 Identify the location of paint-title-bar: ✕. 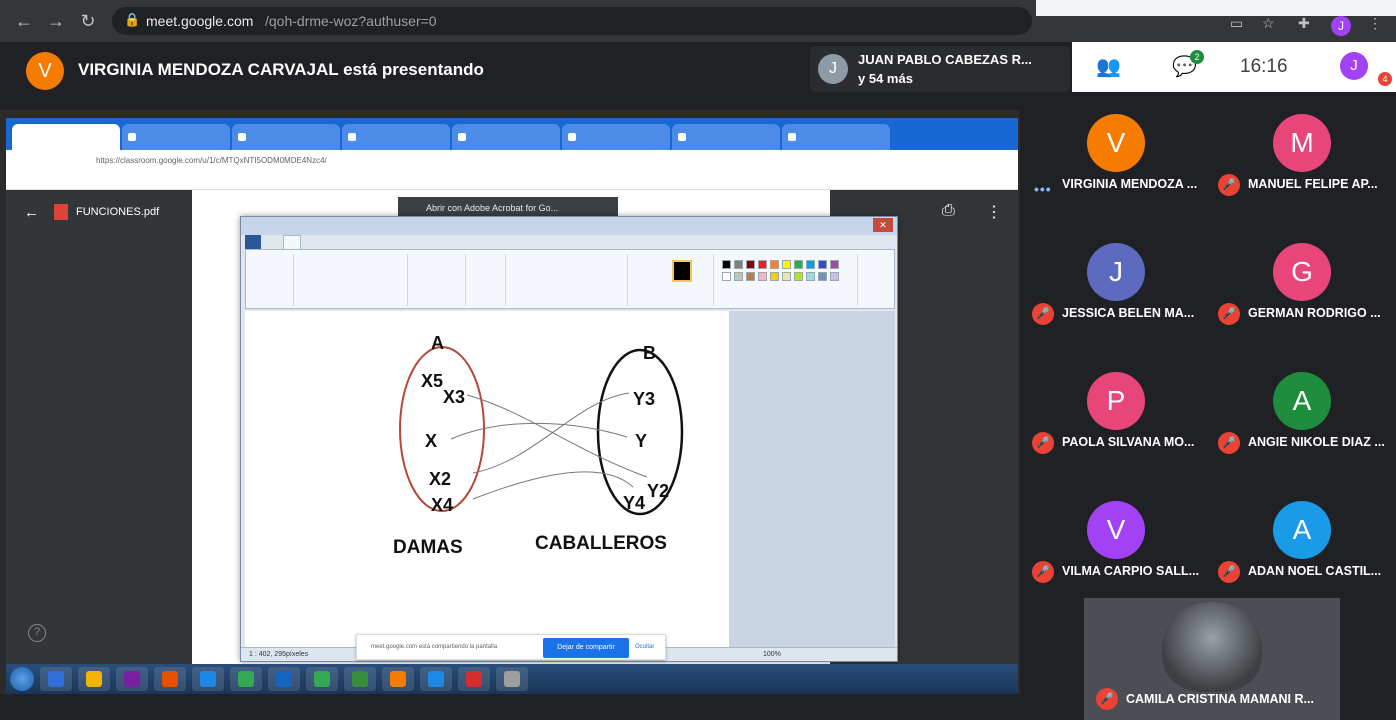
(569, 226).